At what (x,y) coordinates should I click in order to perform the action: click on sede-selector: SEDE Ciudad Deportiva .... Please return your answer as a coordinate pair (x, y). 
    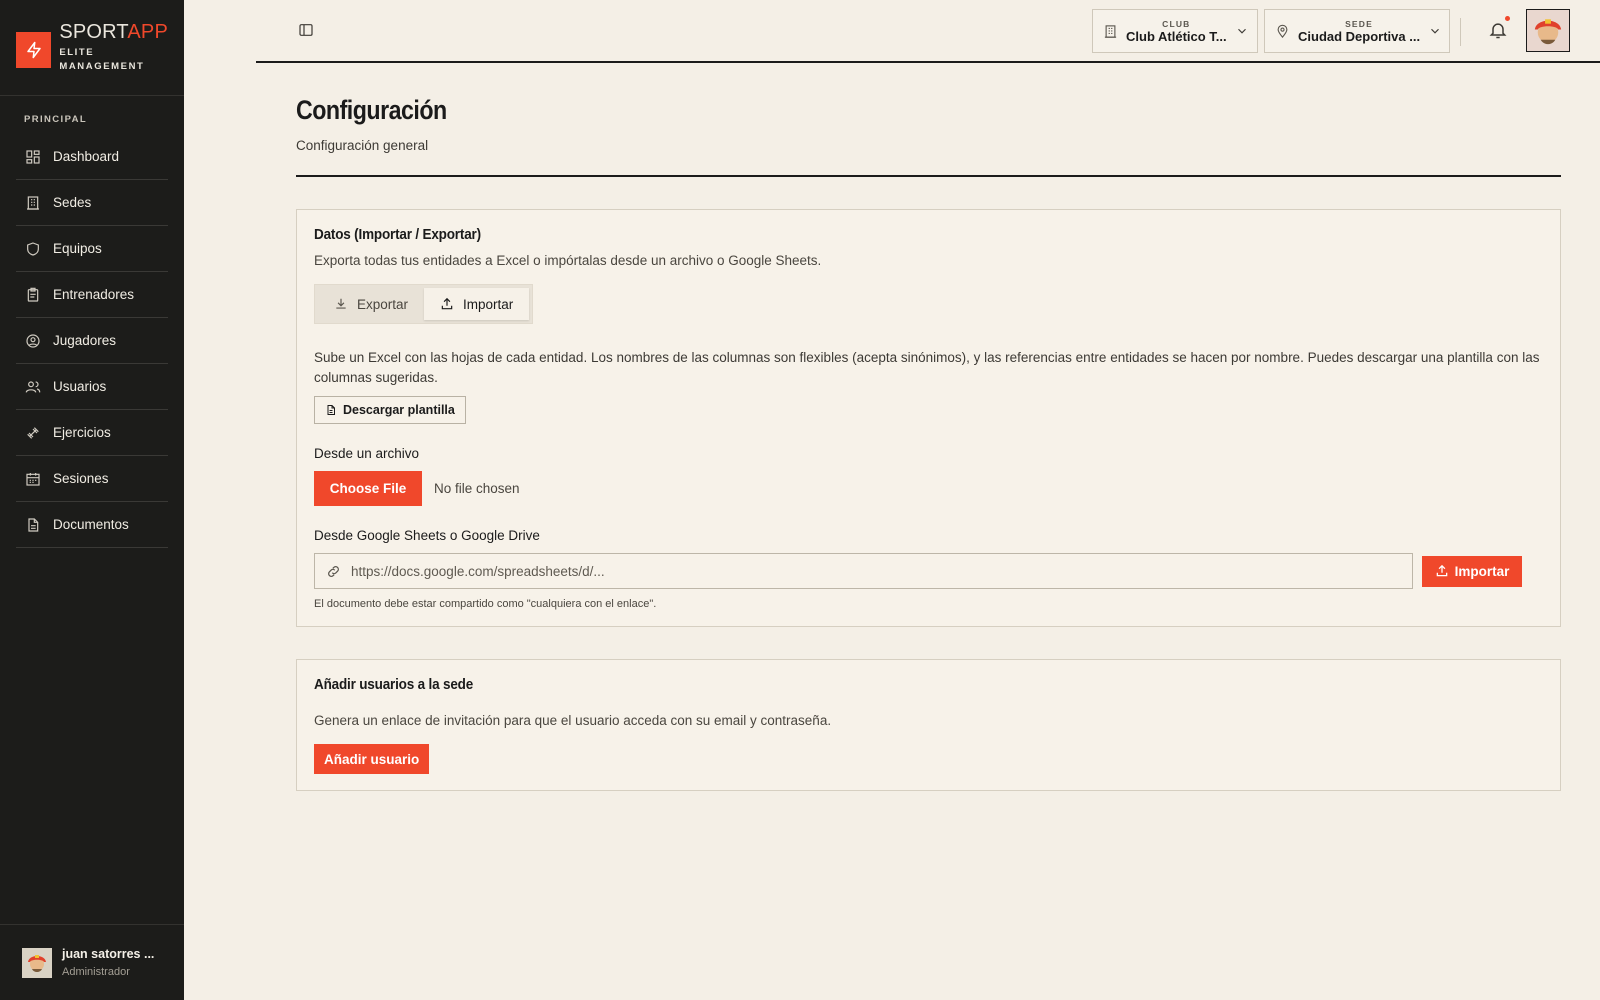
    Looking at the image, I should click on (1357, 31).